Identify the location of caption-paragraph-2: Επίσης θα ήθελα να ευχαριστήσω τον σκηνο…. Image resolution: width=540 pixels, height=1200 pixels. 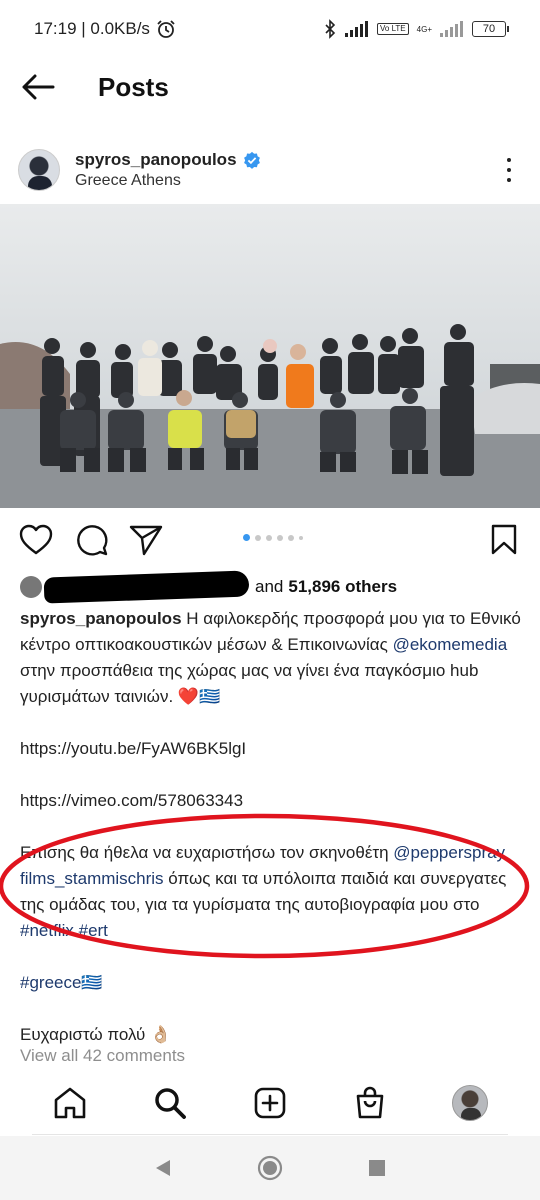
(272, 892).